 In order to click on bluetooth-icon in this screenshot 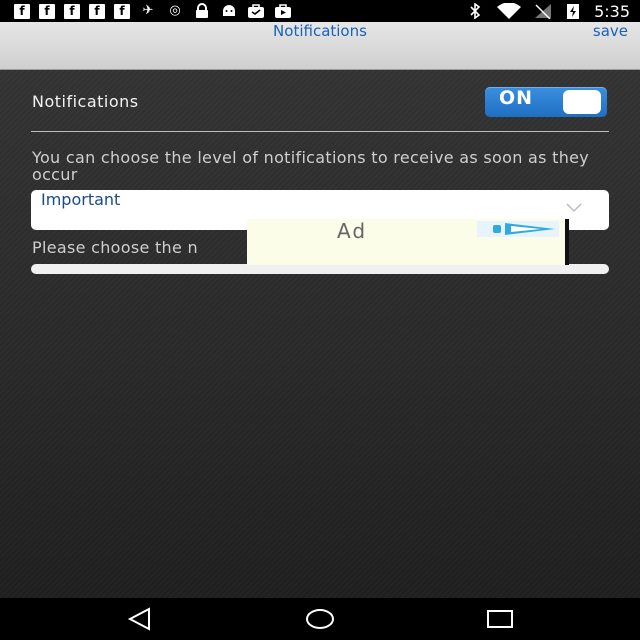, I will do `click(475, 11)`.